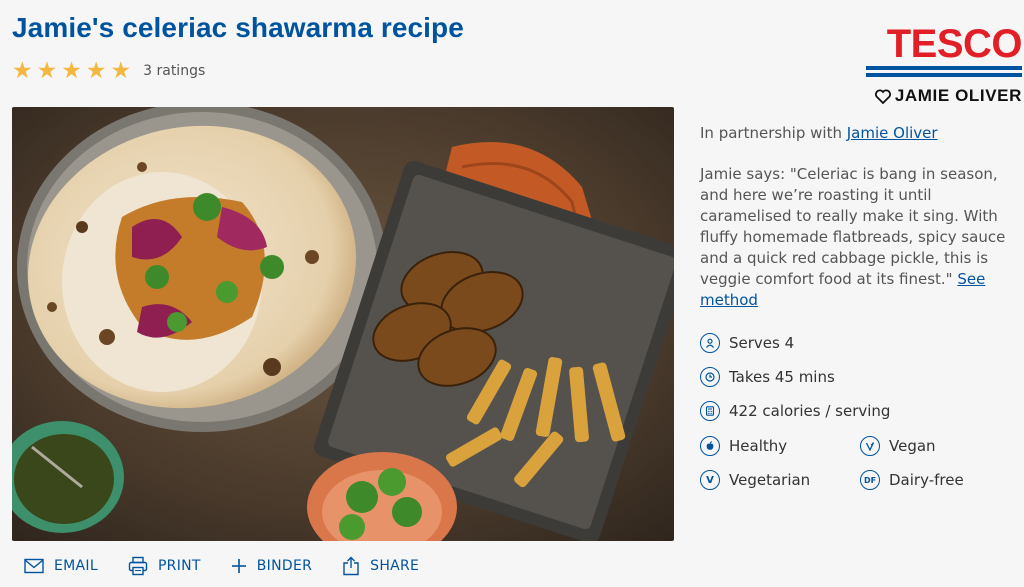 The width and height of the screenshot is (1024, 587). What do you see at coordinates (810, 411) in the screenshot?
I see `calories-text: 422 calories / serving` at bounding box center [810, 411].